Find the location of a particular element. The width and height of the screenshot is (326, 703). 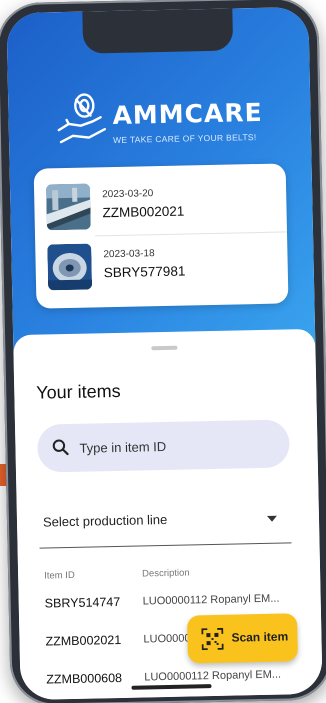

caret-down-icon is located at coordinates (271, 518).